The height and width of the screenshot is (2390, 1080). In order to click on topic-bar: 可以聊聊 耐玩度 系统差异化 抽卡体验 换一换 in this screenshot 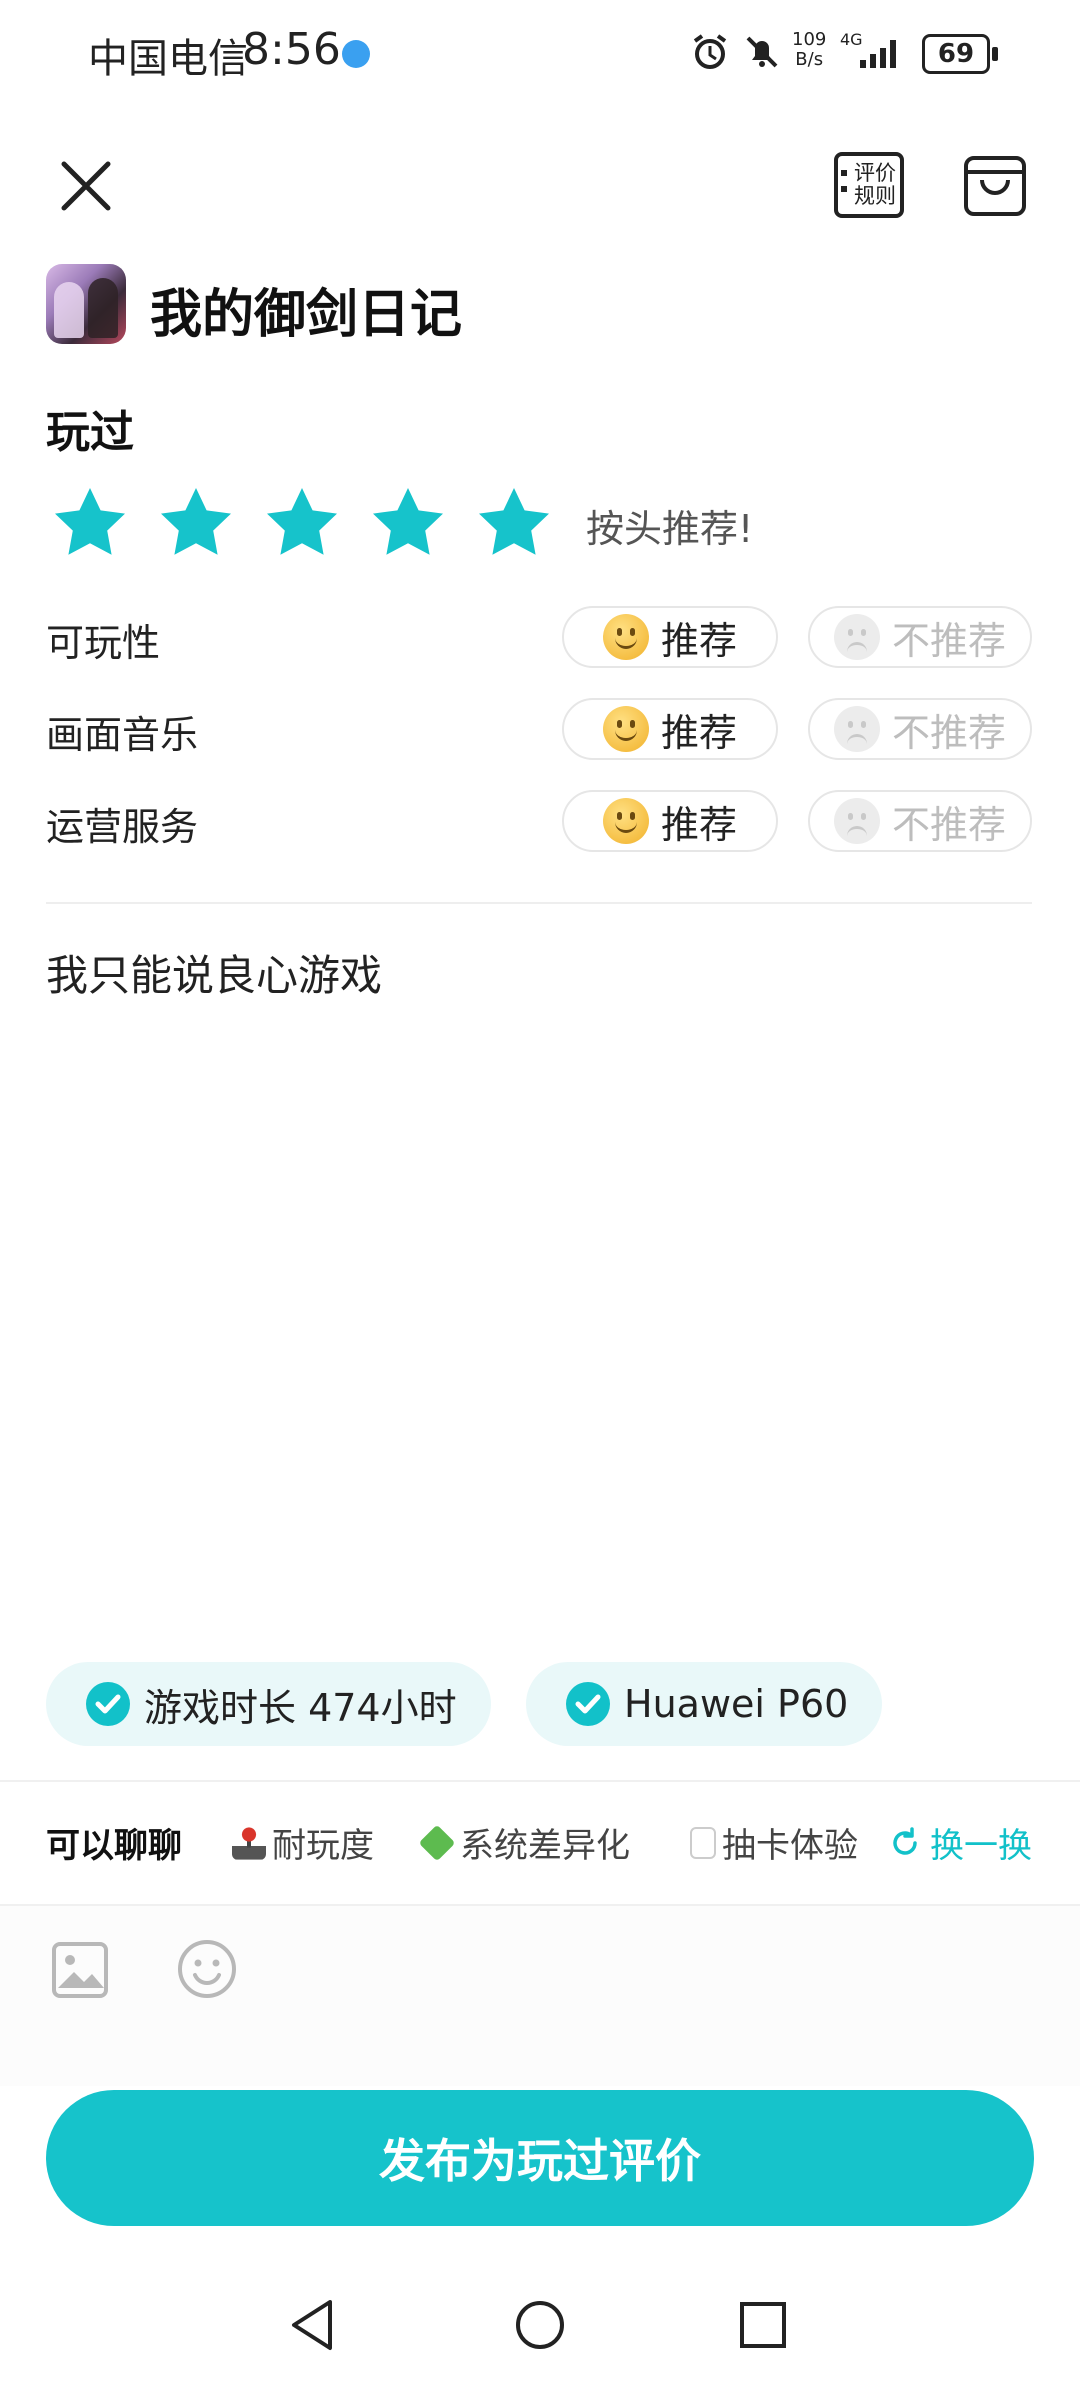, I will do `click(540, 1843)`.